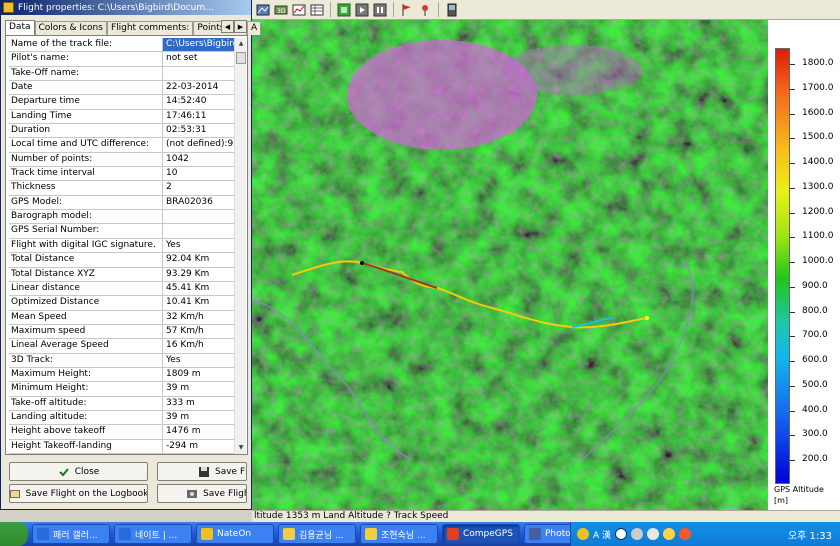  What do you see at coordinates (122, 418) in the screenshot?
I see `property-row: Landing altitude: 39 m` at bounding box center [122, 418].